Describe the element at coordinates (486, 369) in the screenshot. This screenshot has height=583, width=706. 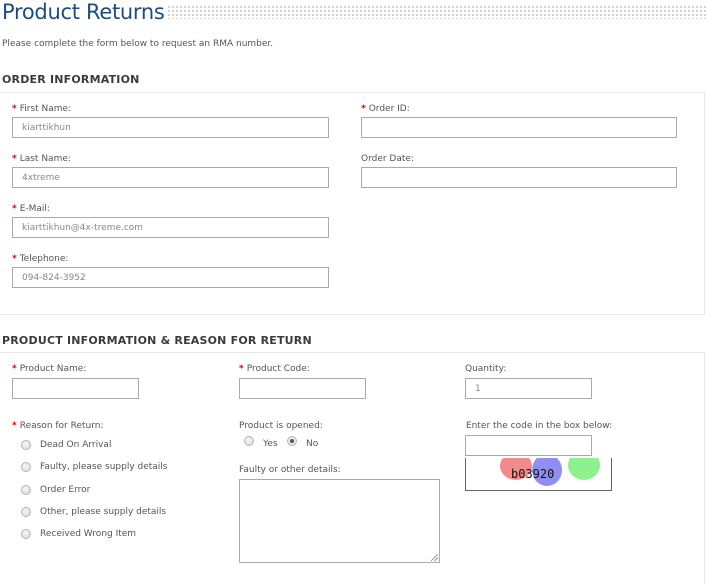
I see `quantity-label: Quantity:` at that location.